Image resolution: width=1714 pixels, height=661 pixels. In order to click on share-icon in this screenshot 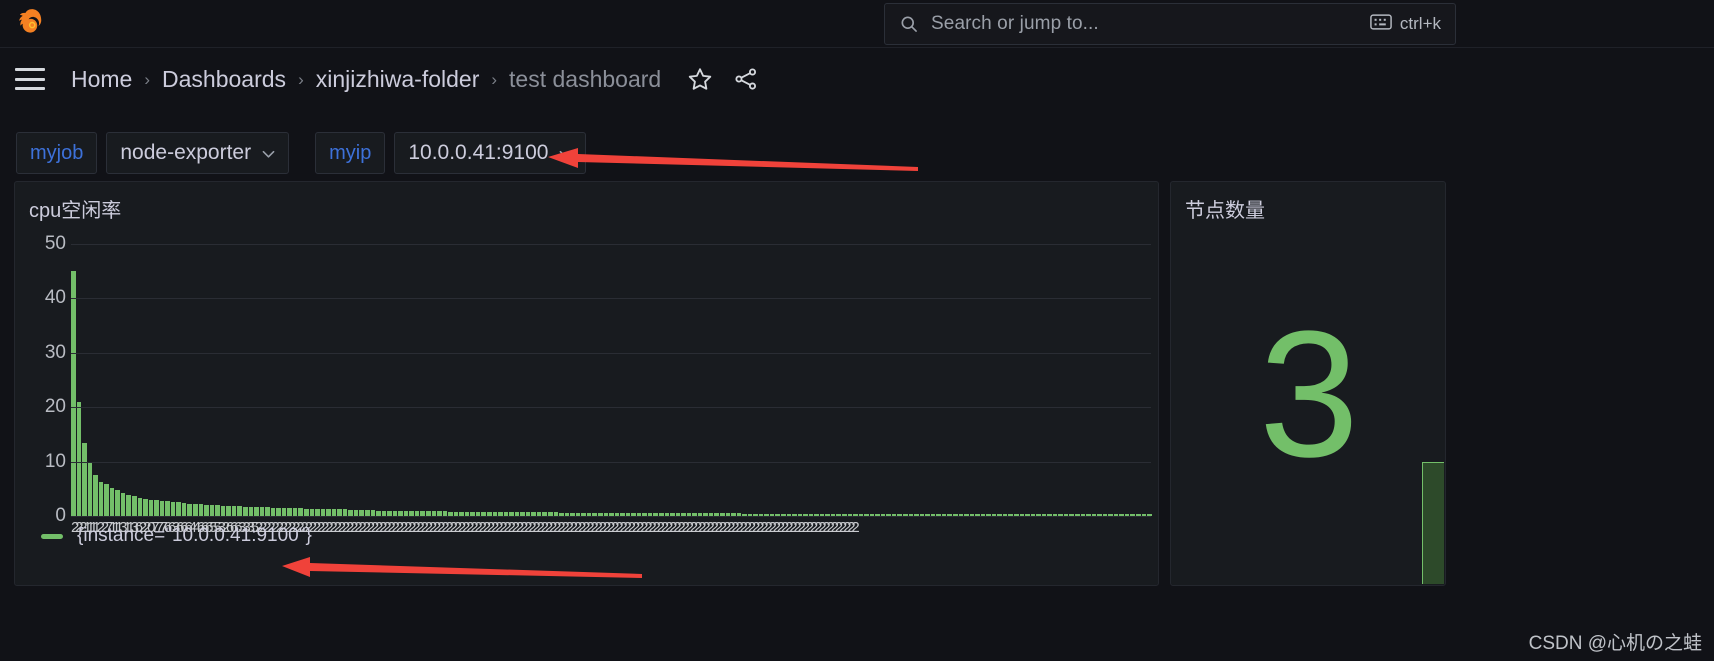, I will do `click(746, 79)`.